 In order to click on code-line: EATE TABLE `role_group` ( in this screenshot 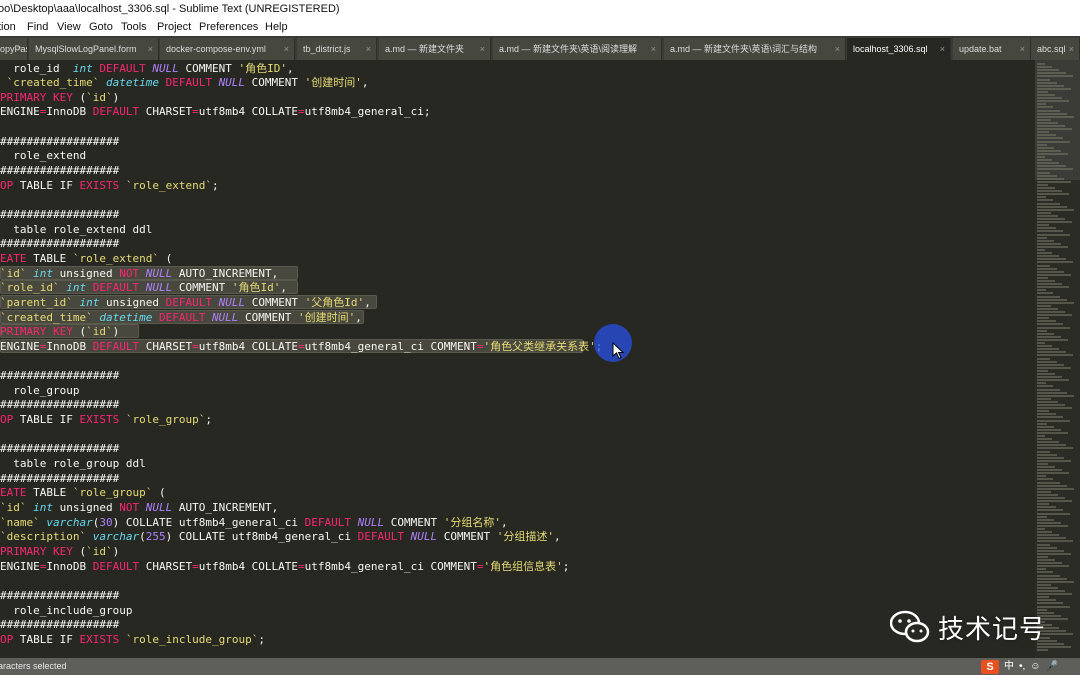, I will do `click(83, 492)`.